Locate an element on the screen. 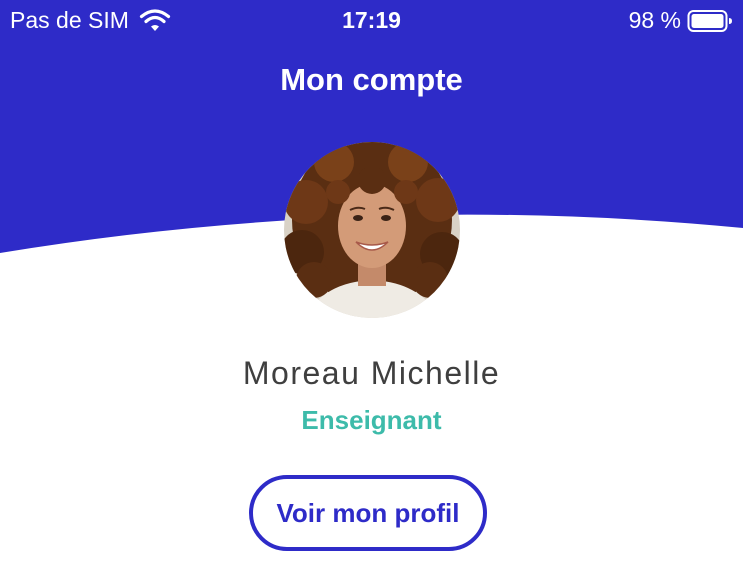 Image resolution: width=743 pixels, height=570 pixels. avatar is located at coordinates (372, 230).